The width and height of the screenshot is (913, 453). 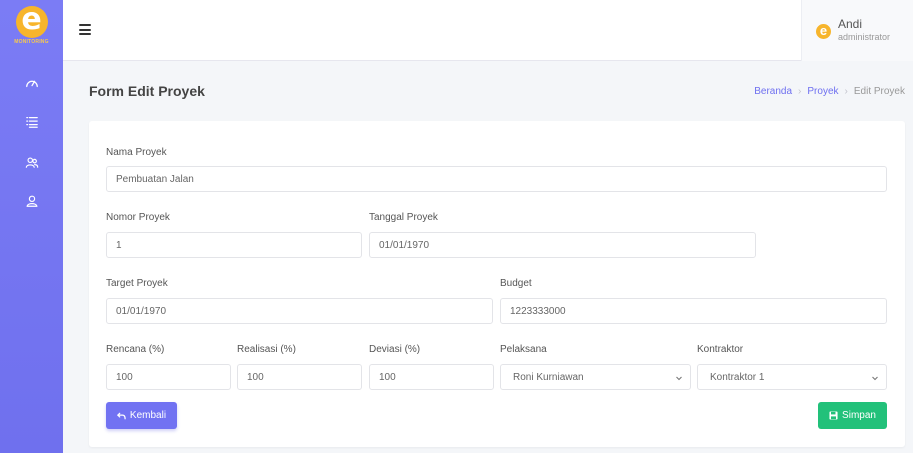 I want to click on user-avatar: e, so click(x=823, y=31).